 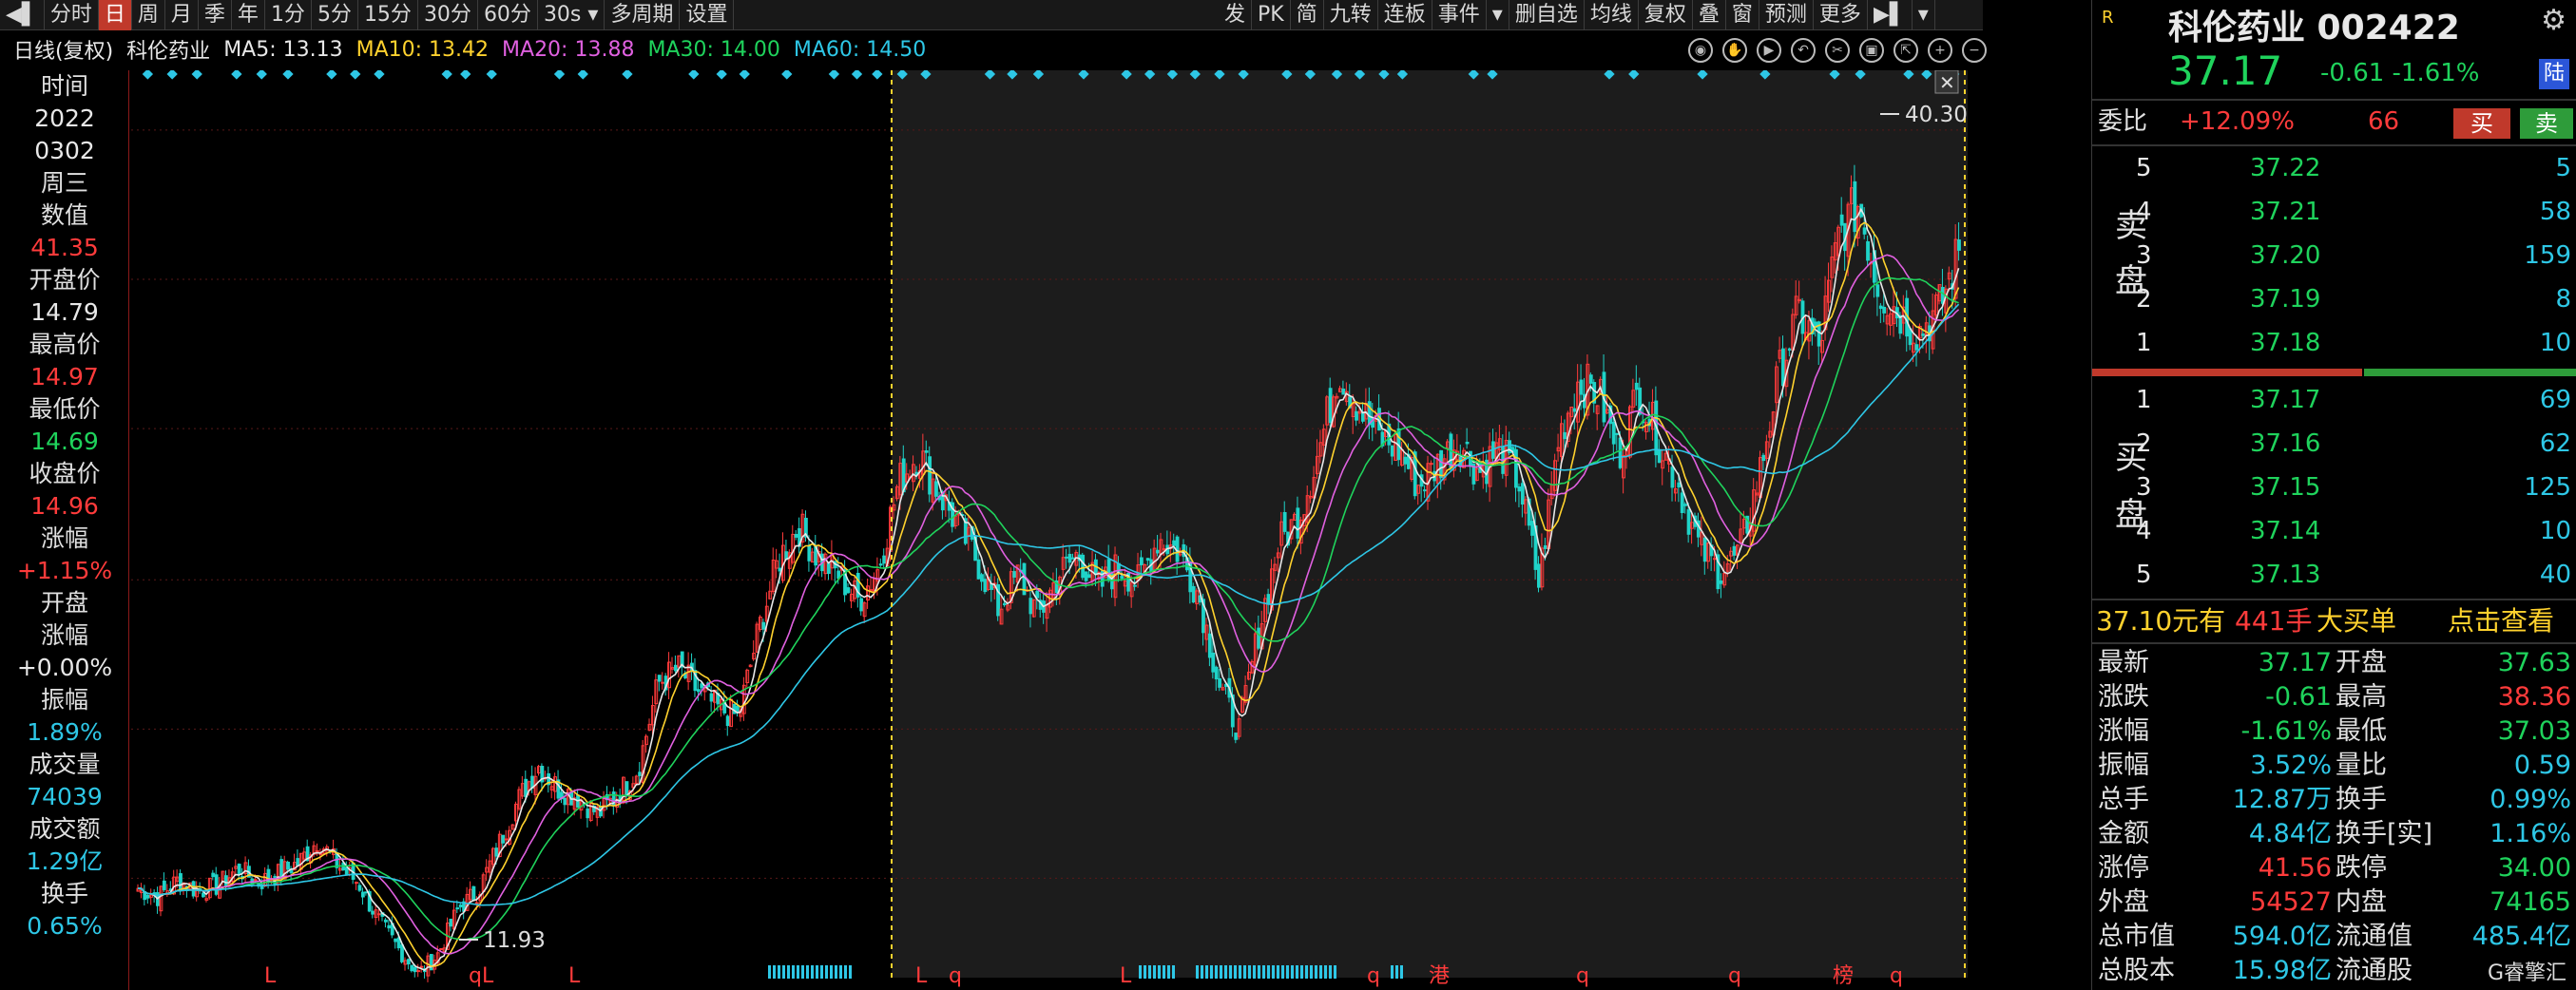 I want to click on tb-shijian: 事件, so click(x=1459, y=15).